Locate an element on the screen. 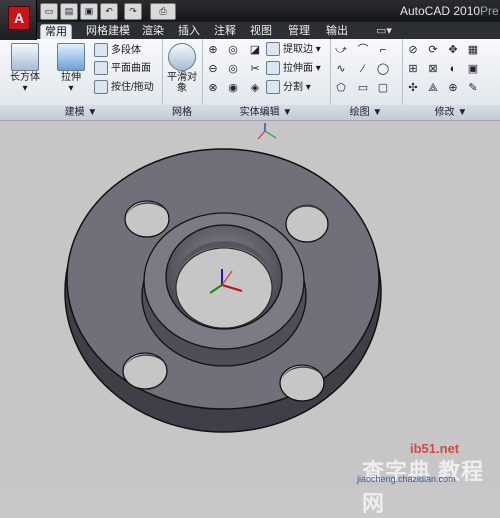  shell-icon: ◈ is located at coordinates (255, 88).